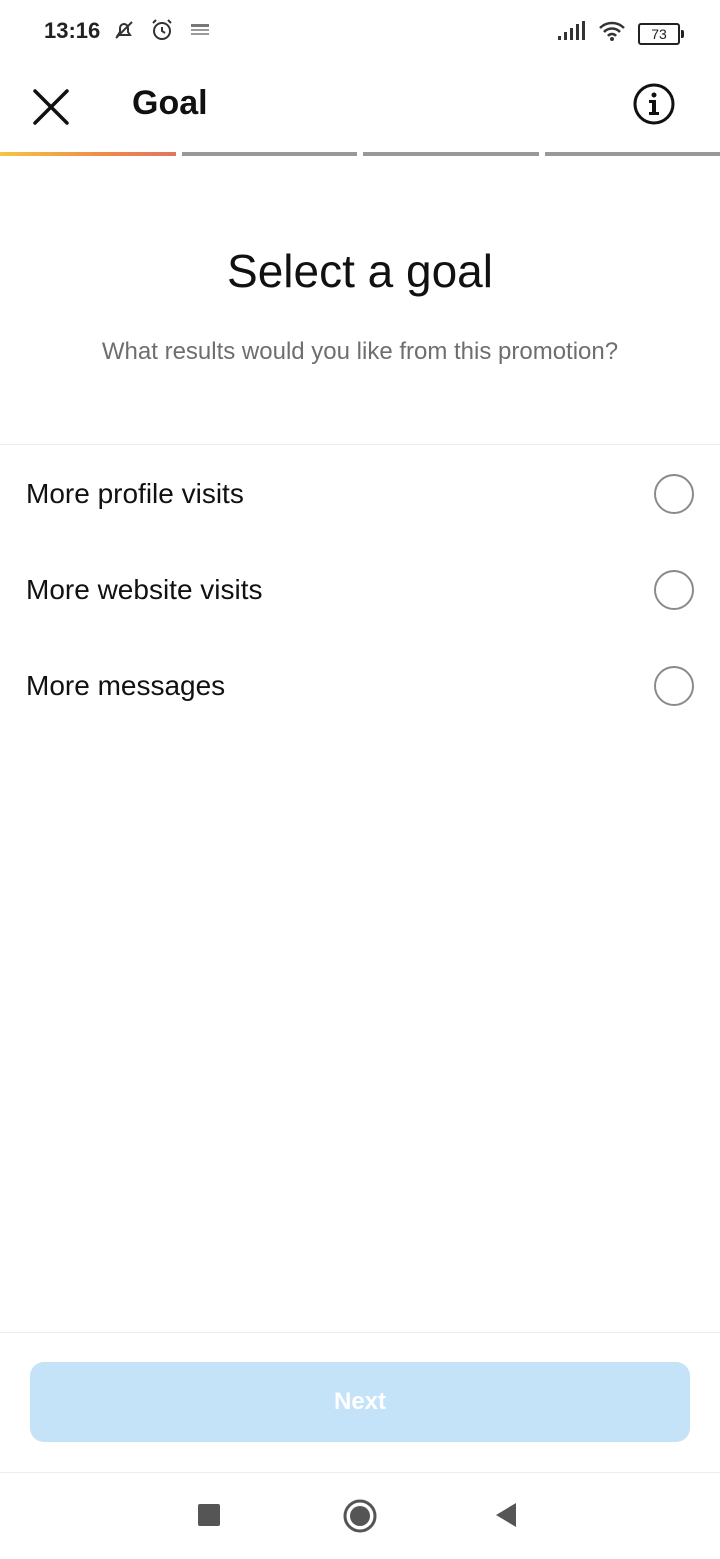  What do you see at coordinates (200, 32) in the screenshot?
I see `notification-icon` at bounding box center [200, 32].